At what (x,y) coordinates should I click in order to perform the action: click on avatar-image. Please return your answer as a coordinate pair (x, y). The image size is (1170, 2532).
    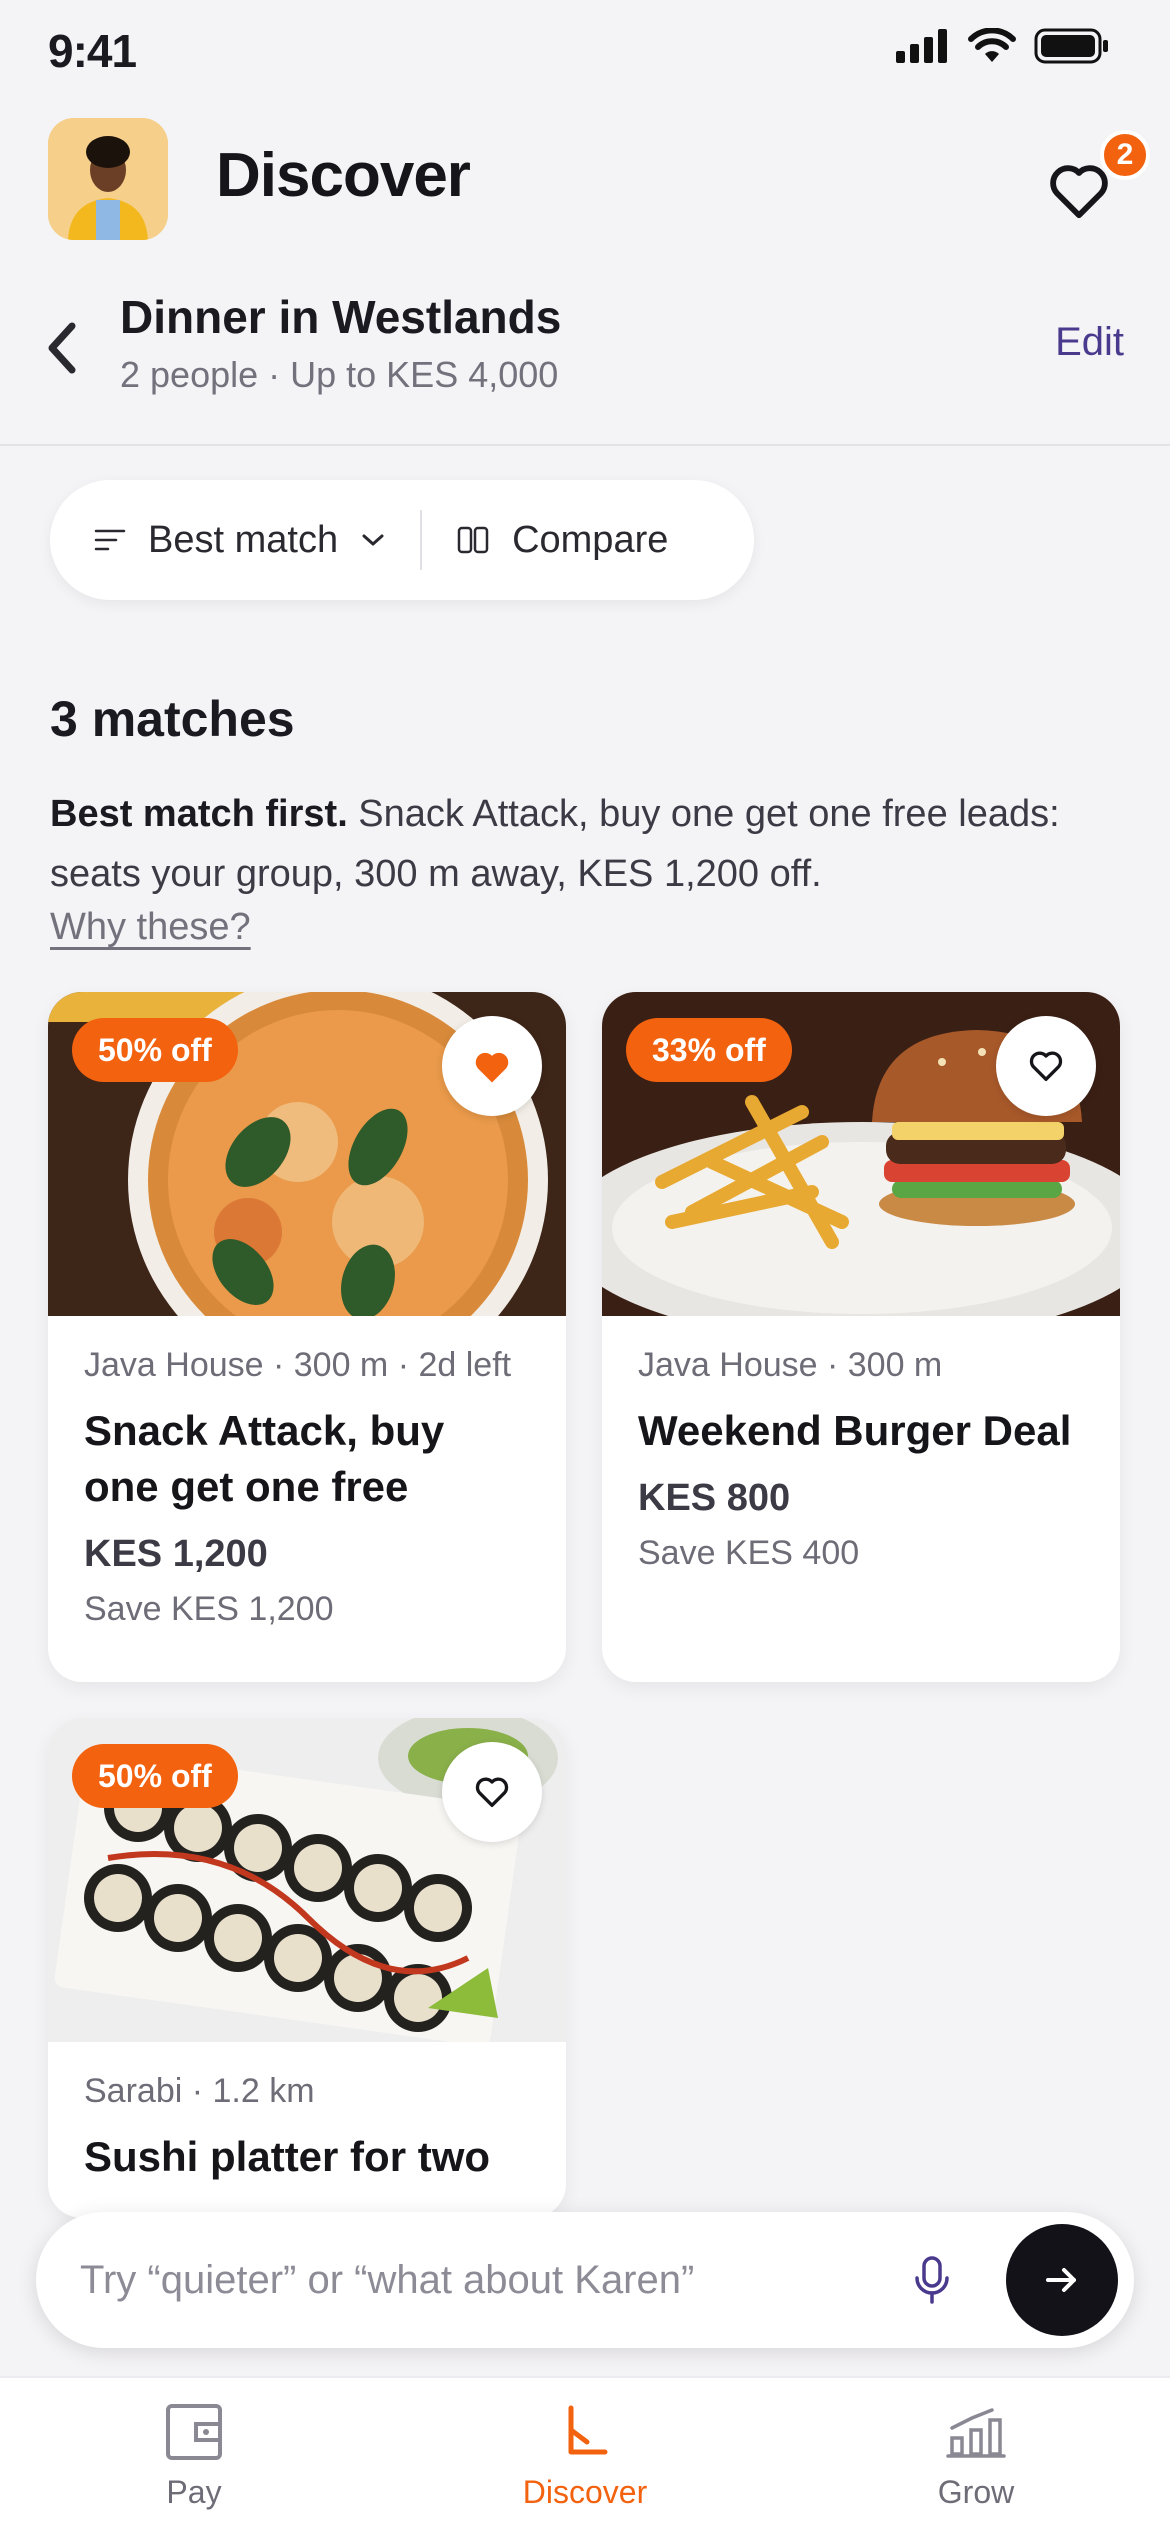
    Looking at the image, I should click on (108, 179).